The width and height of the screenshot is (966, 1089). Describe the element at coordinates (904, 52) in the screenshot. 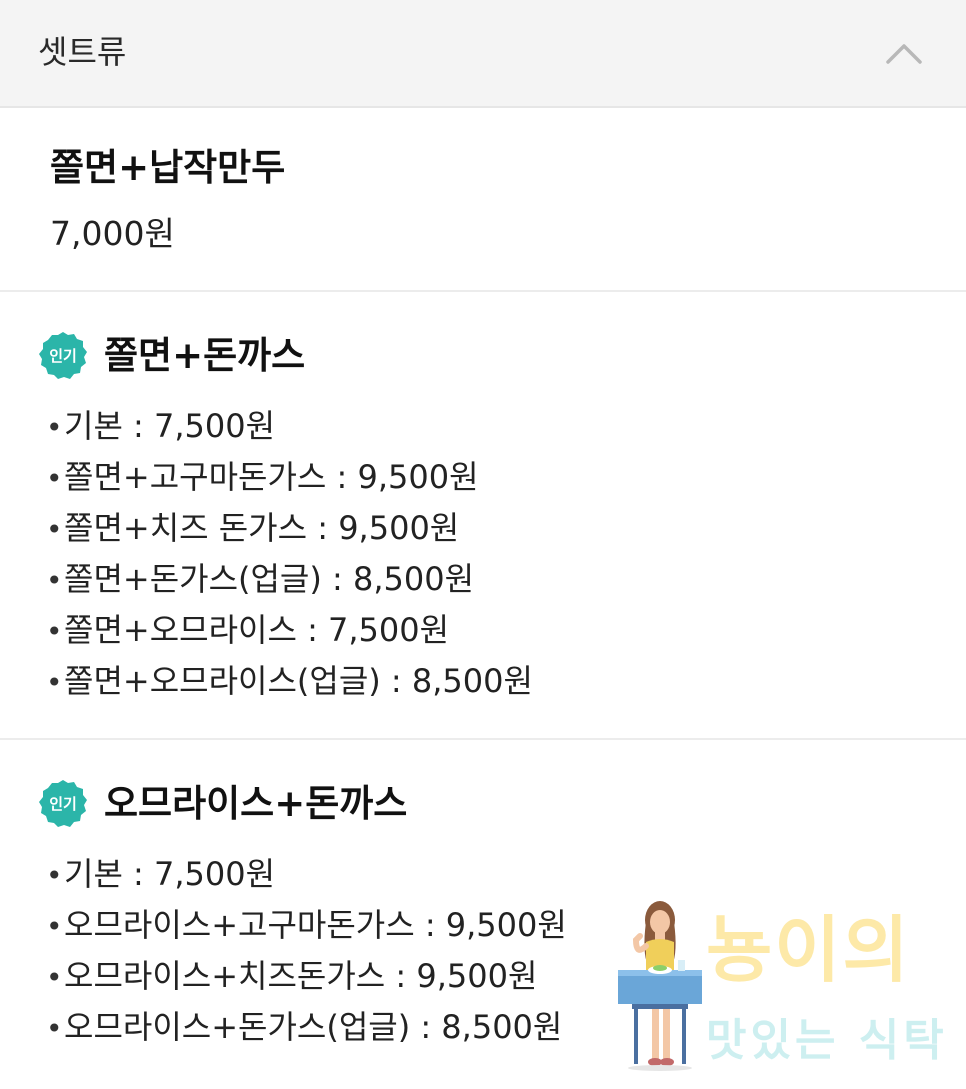

I see `chevron-up-icon` at that location.